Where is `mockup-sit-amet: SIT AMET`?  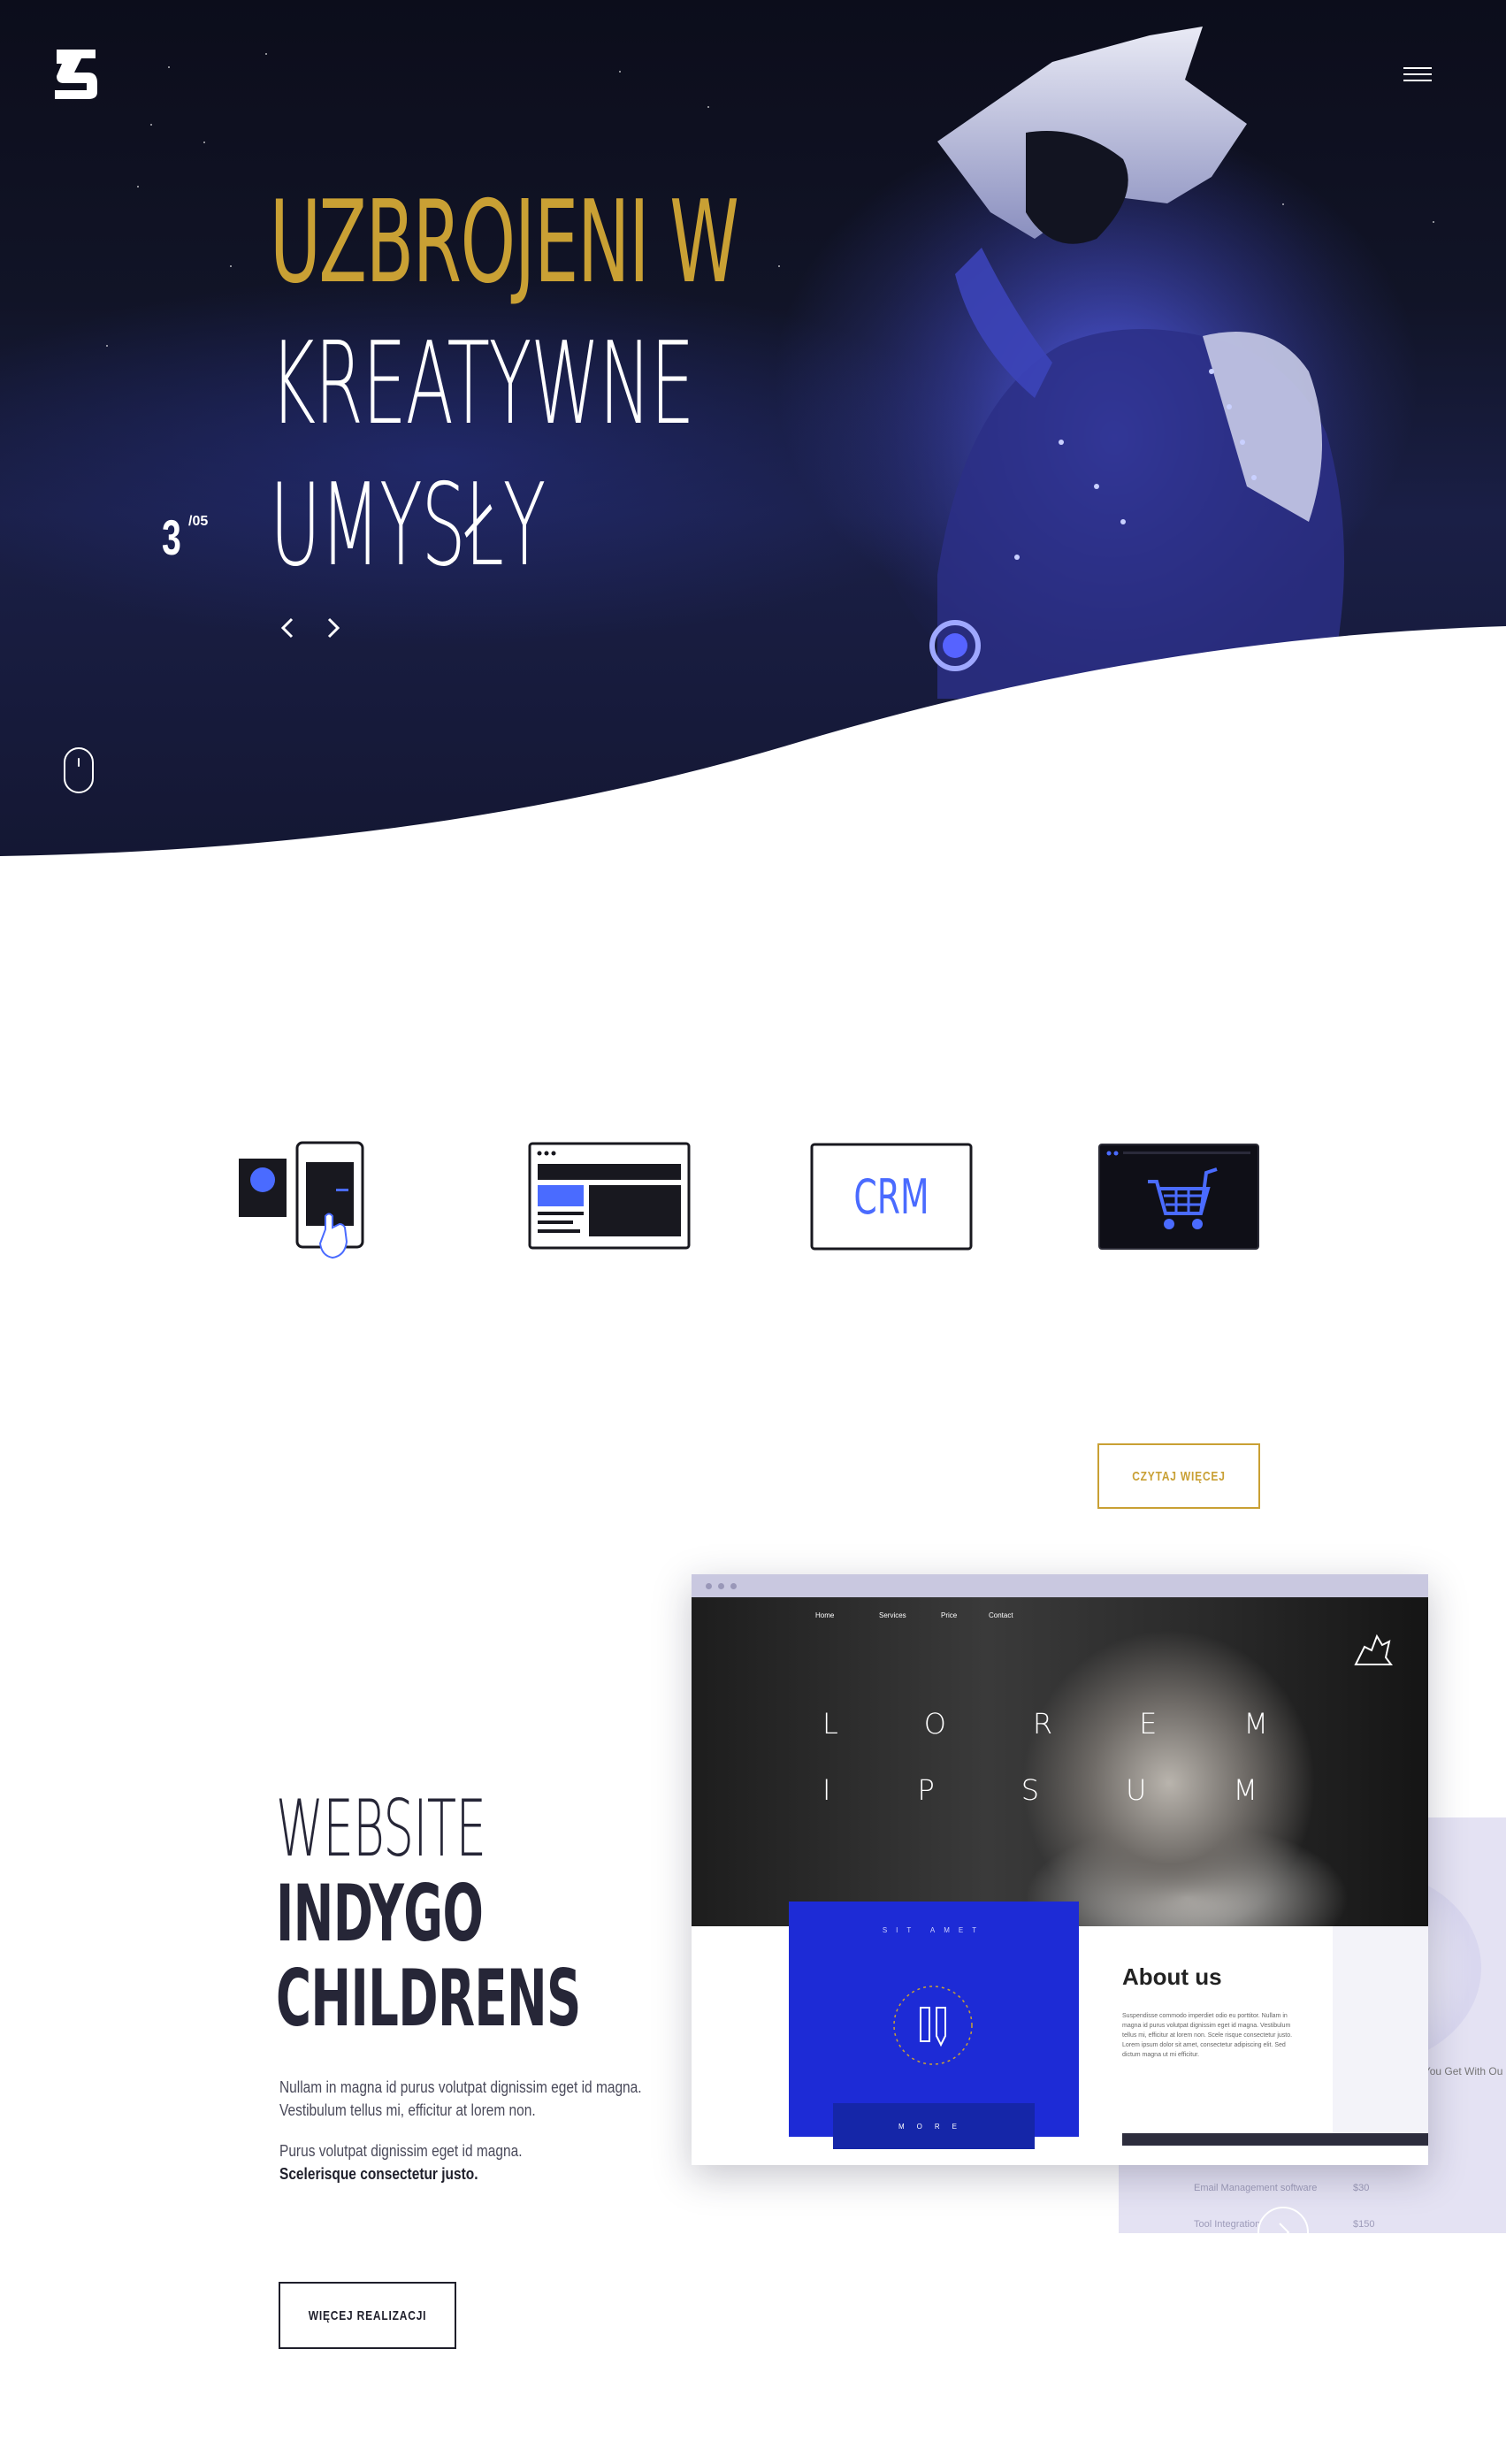 mockup-sit-amet: SIT AMET is located at coordinates (934, 1930).